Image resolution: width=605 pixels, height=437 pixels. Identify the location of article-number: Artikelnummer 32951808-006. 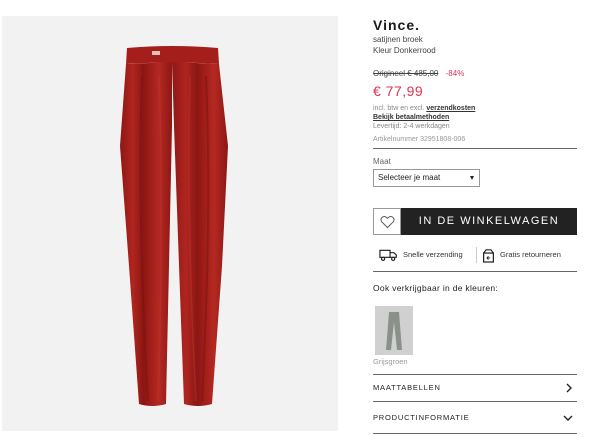
(419, 139).